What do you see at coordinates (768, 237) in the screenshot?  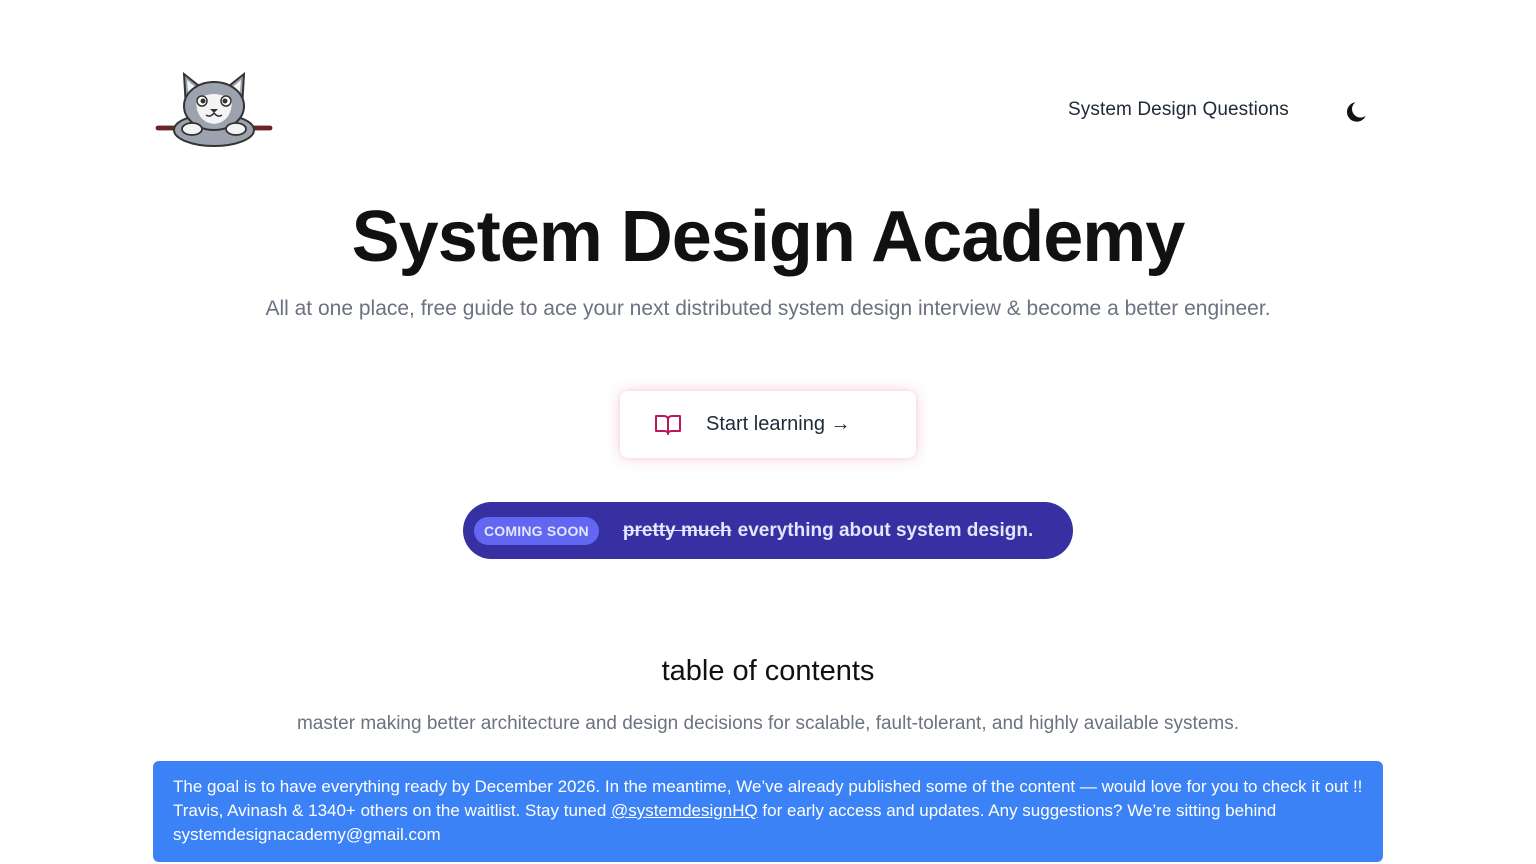 I see `page-title: System Design Academy` at bounding box center [768, 237].